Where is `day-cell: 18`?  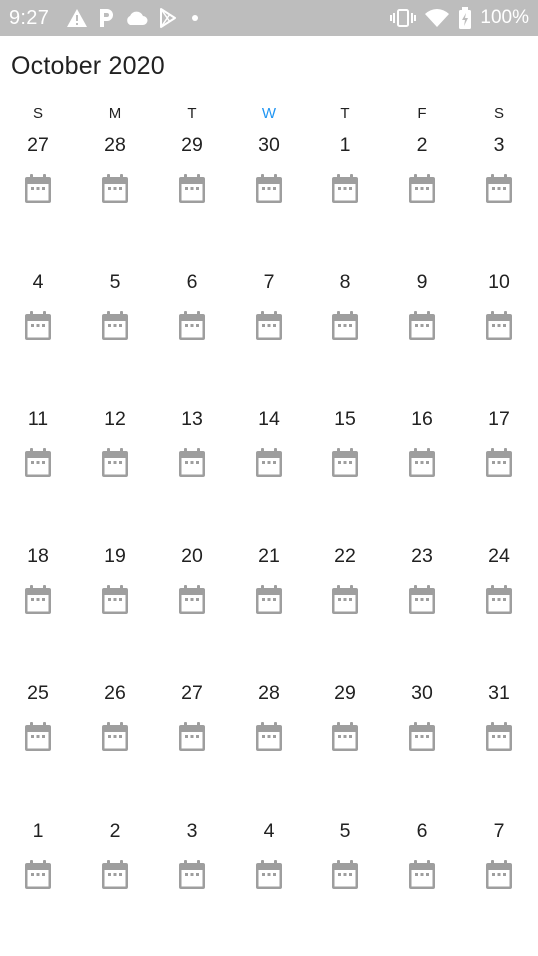 day-cell: 18 is located at coordinates (38, 600).